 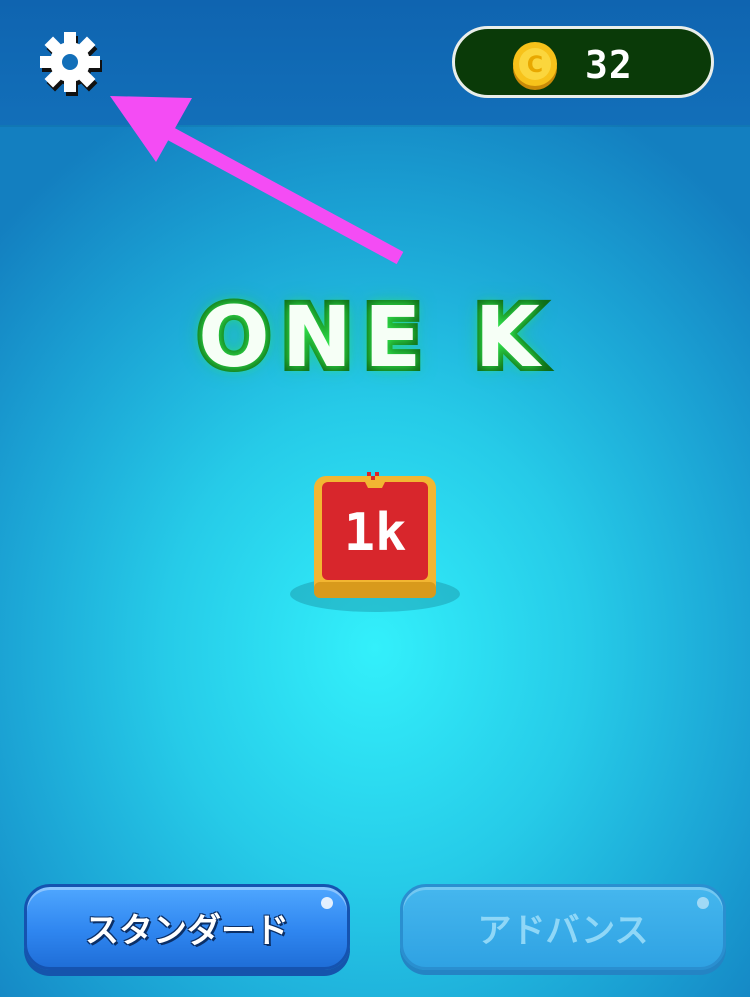 What do you see at coordinates (563, 930) in the screenshot?
I see `advanced-mode-label: アドバンス` at bounding box center [563, 930].